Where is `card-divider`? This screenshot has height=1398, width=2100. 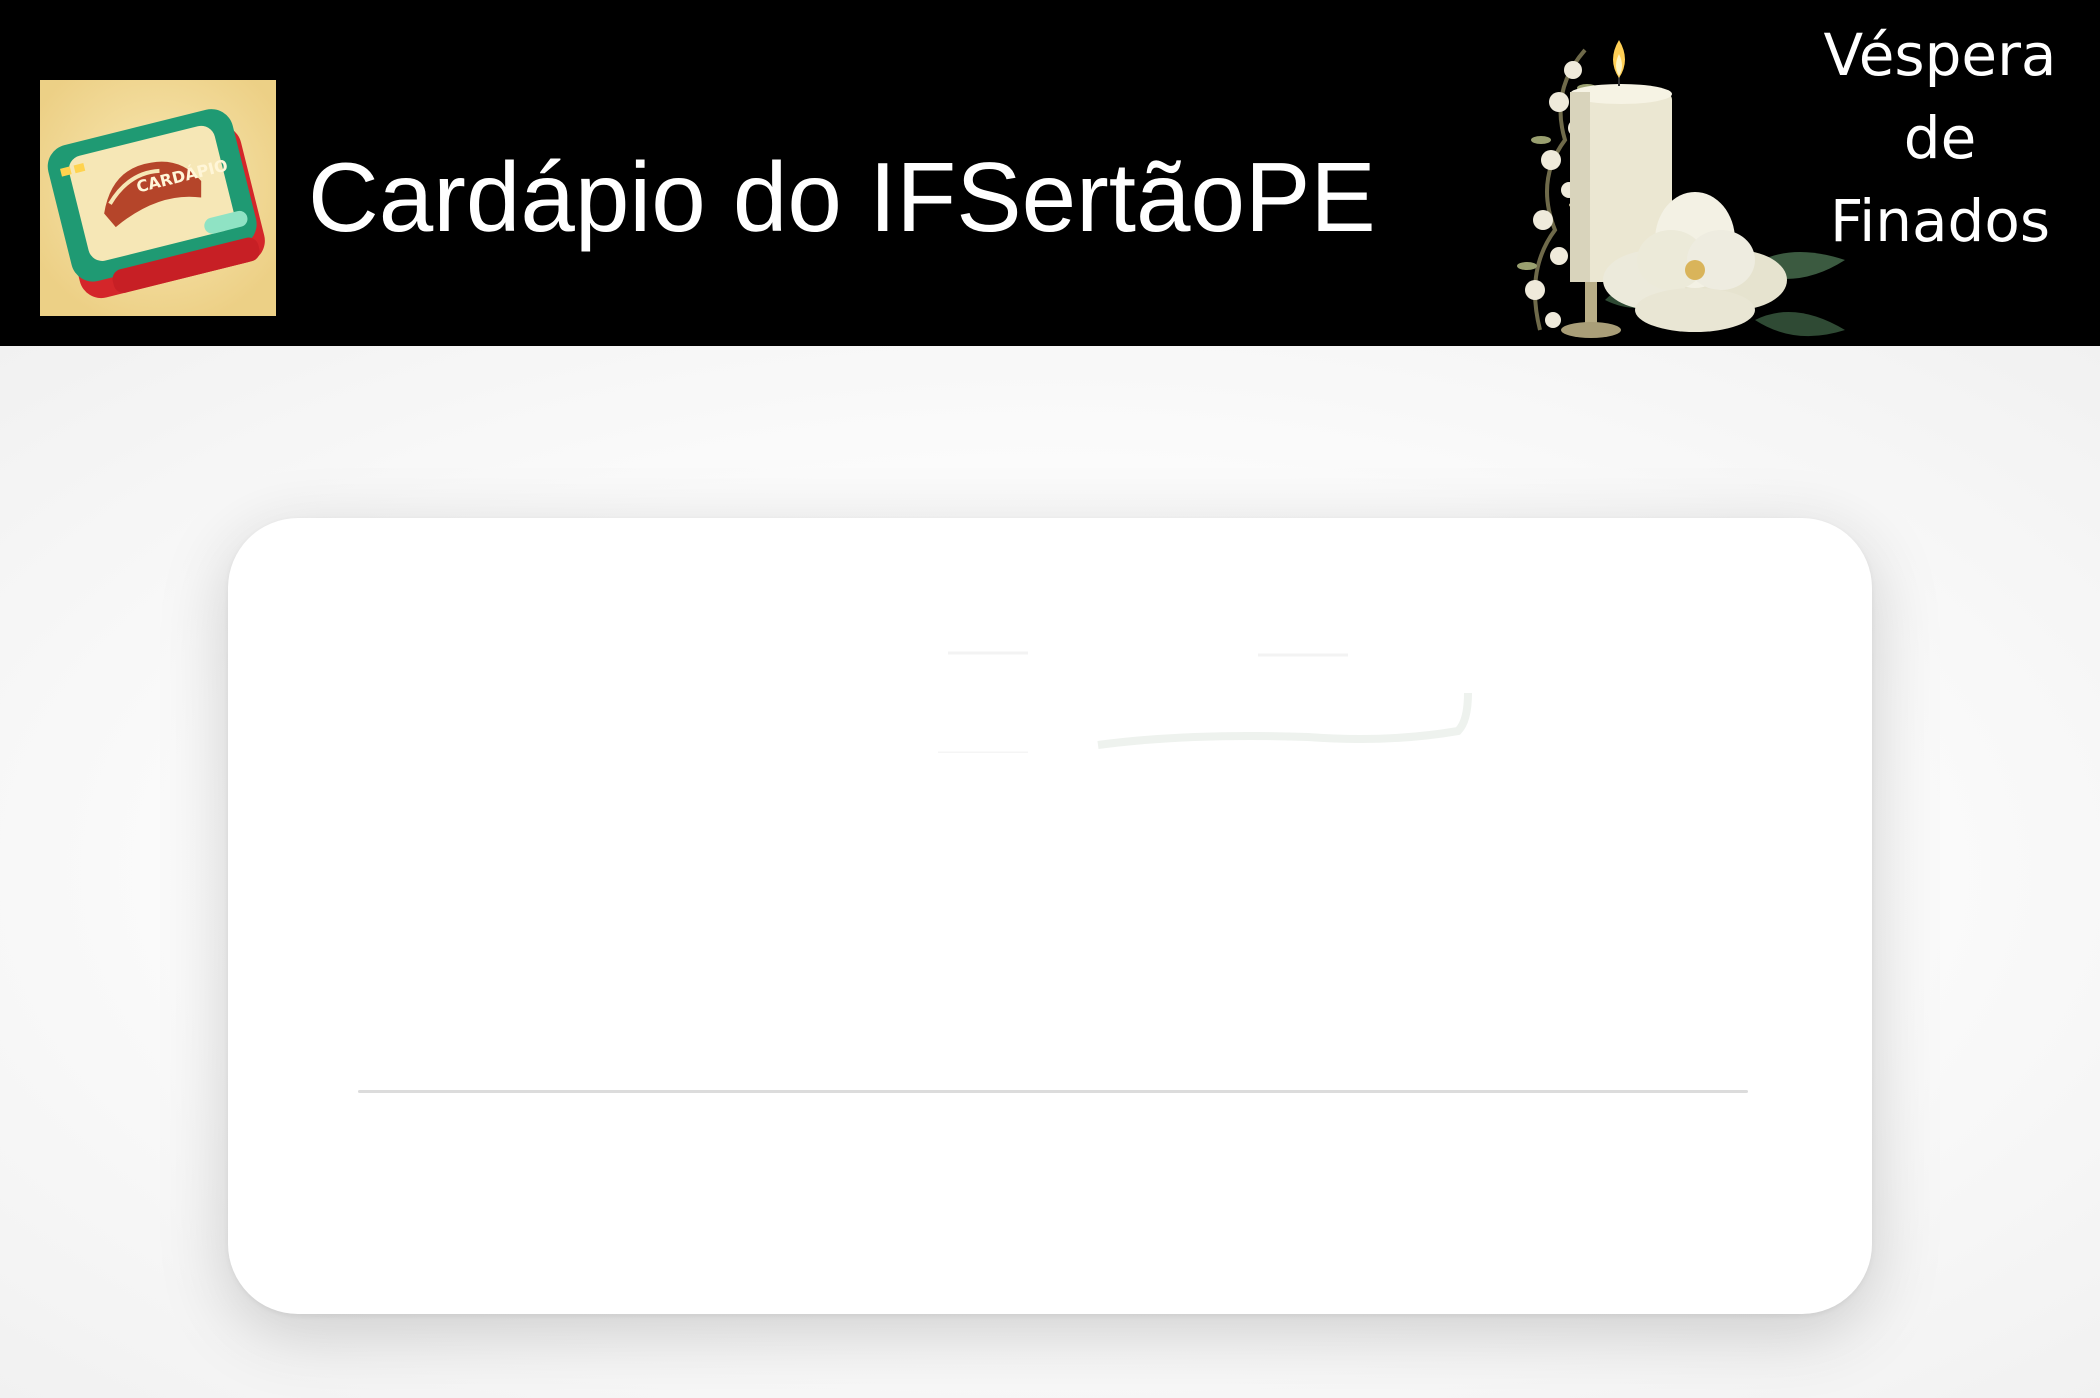 card-divider is located at coordinates (1053, 1091).